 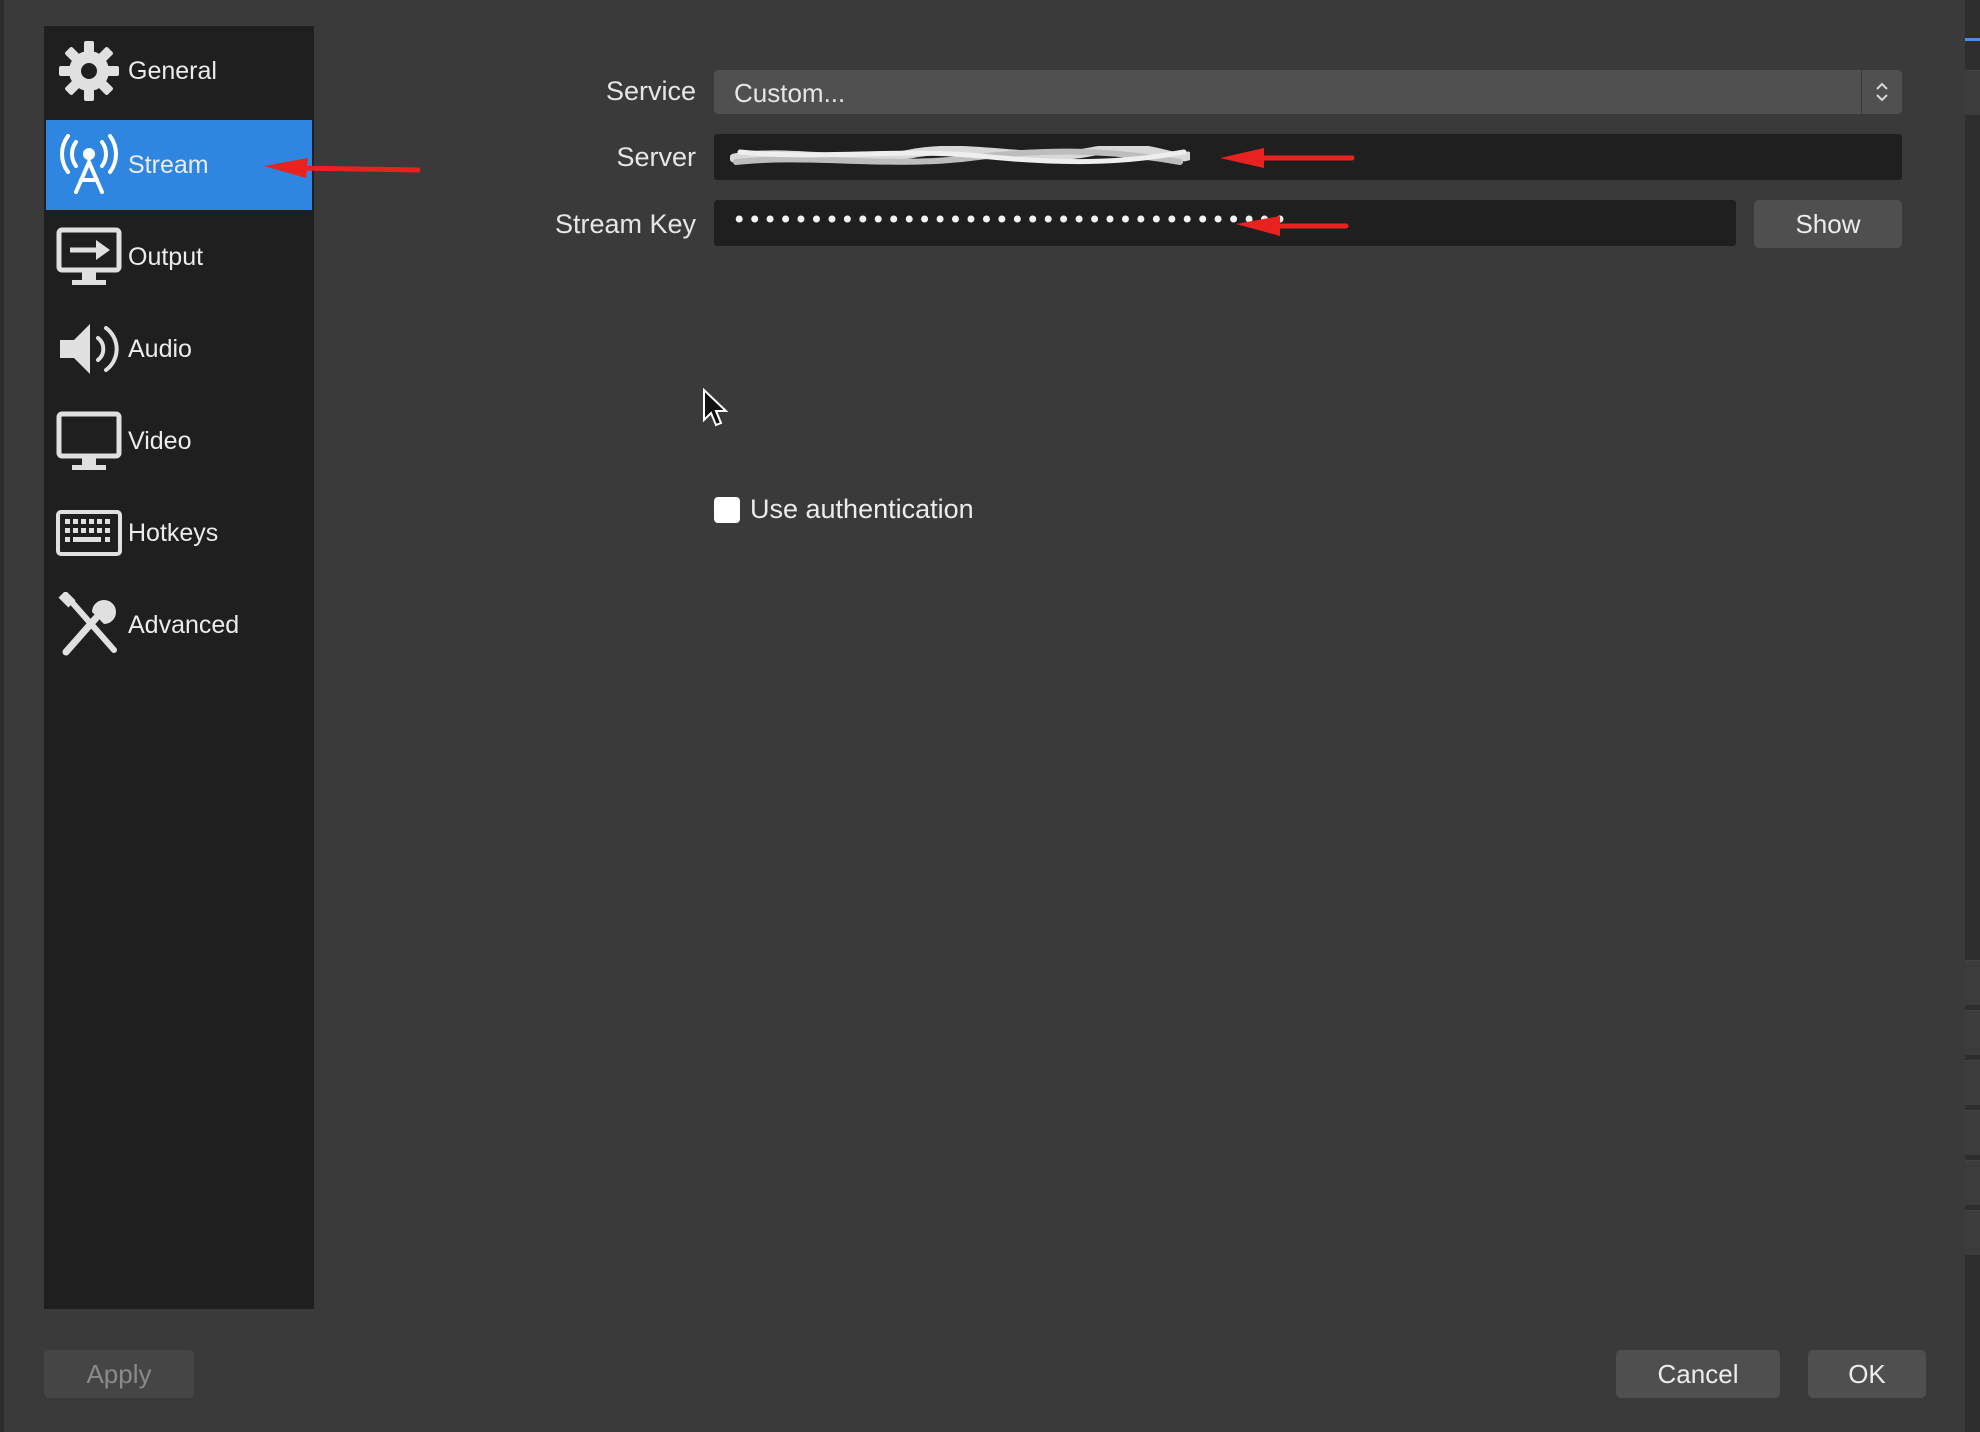 What do you see at coordinates (862, 509) in the screenshot?
I see `use-authentication-label: Use authentication` at bounding box center [862, 509].